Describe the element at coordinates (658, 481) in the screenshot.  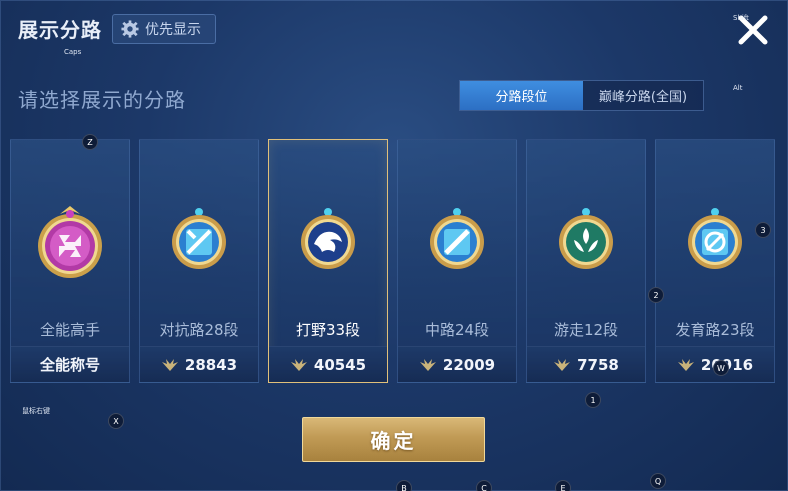
I see `key-hint-q: Q` at that location.